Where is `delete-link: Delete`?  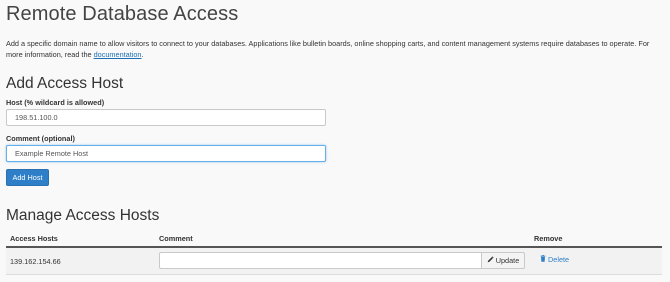
delete-link: Delete is located at coordinates (554, 259).